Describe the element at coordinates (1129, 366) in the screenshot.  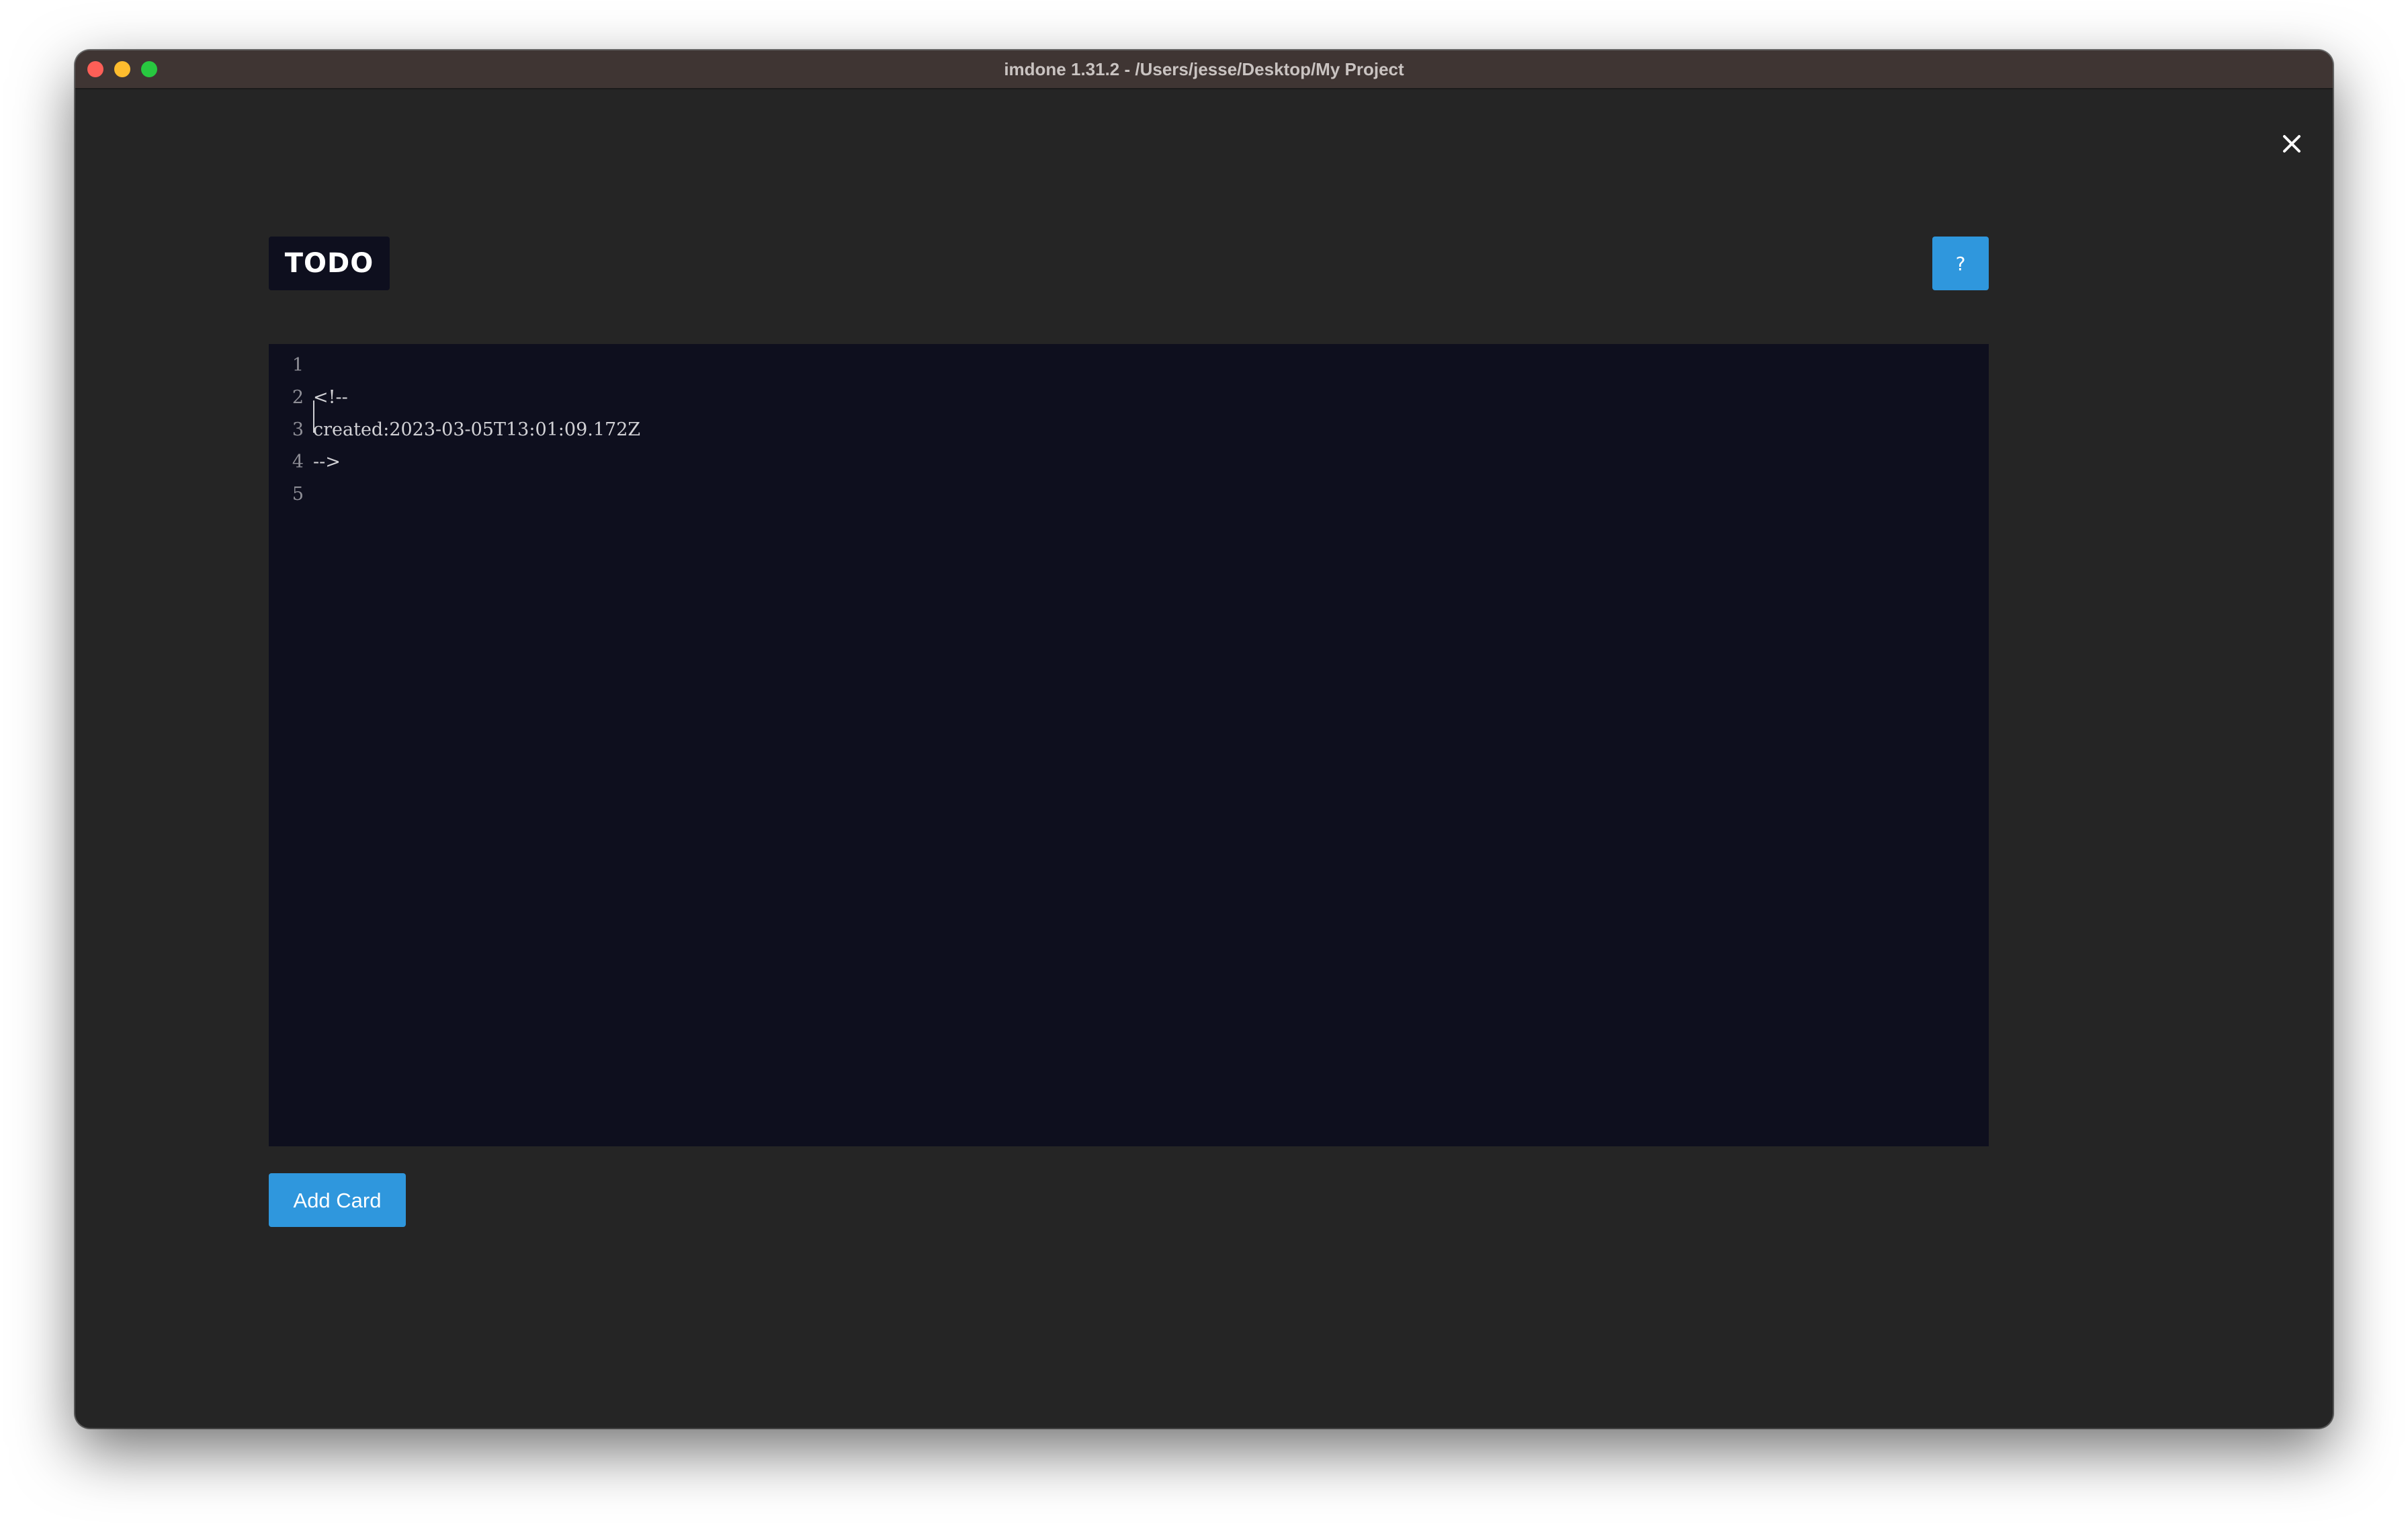
I see `editor-line: 1` at that location.